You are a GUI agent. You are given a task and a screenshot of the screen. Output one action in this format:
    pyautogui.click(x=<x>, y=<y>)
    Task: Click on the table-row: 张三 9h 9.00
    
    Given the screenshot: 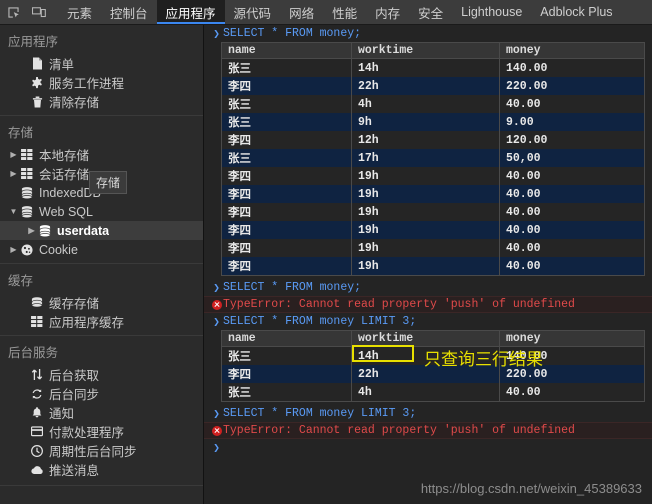 What is the action you would take?
    pyautogui.click(x=433, y=122)
    